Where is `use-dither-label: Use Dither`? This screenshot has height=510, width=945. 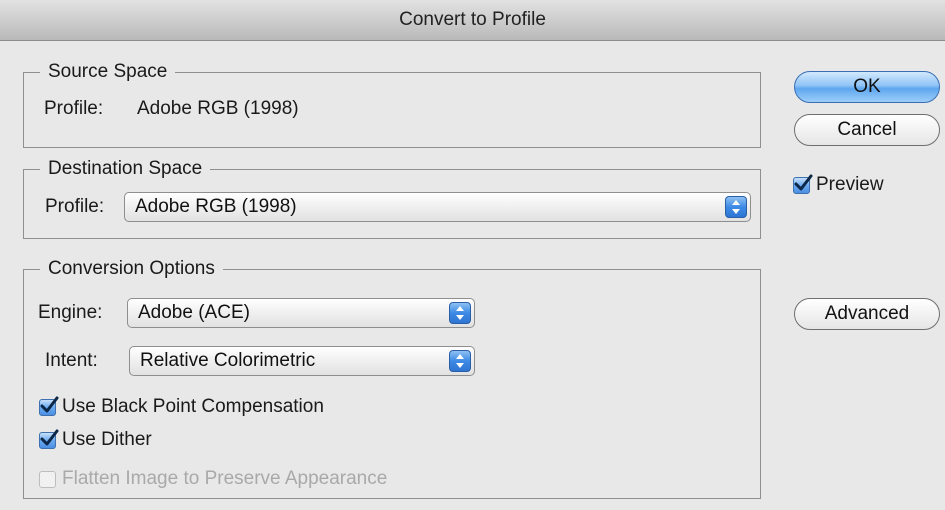 use-dither-label: Use Dither is located at coordinates (107, 439).